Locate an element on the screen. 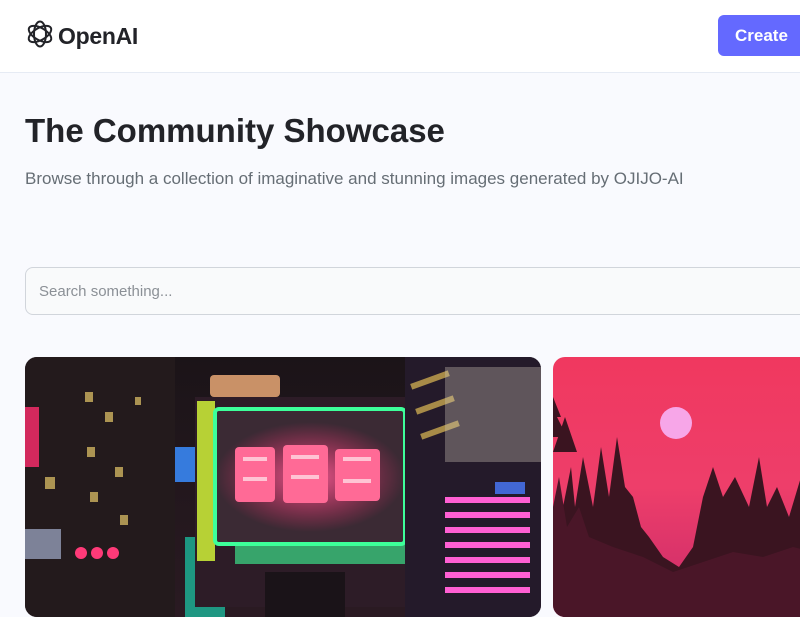 The width and height of the screenshot is (800, 617). gallery-card is located at coordinates (676, 487).